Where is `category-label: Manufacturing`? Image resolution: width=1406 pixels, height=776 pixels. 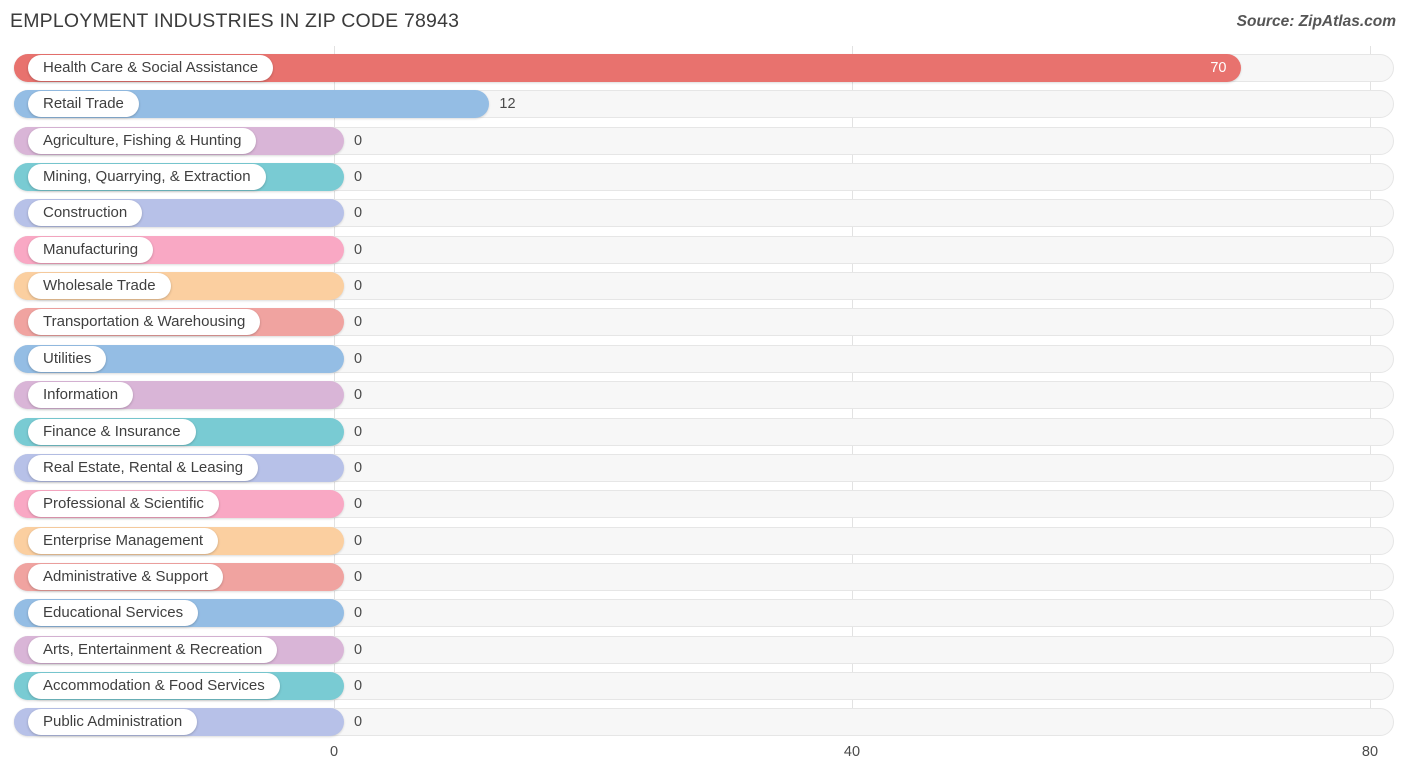 category-label: Manufacturing is located at coordinates (91, 249).